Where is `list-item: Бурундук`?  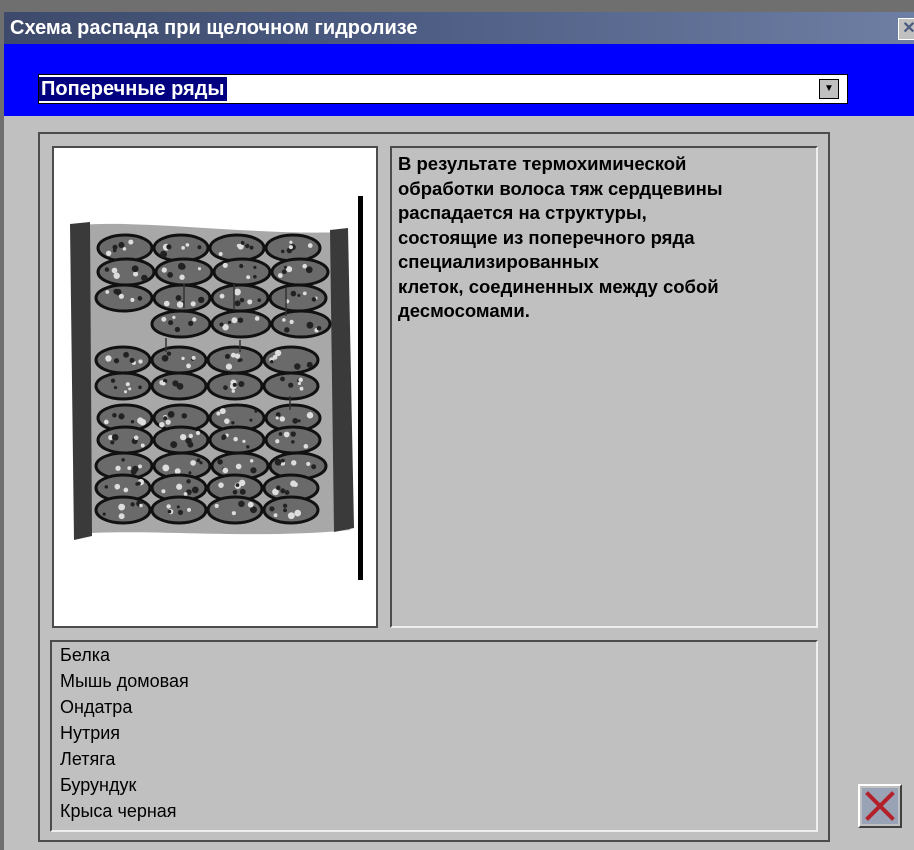 list-item: Бурундук is located at coordinates (434, 785).